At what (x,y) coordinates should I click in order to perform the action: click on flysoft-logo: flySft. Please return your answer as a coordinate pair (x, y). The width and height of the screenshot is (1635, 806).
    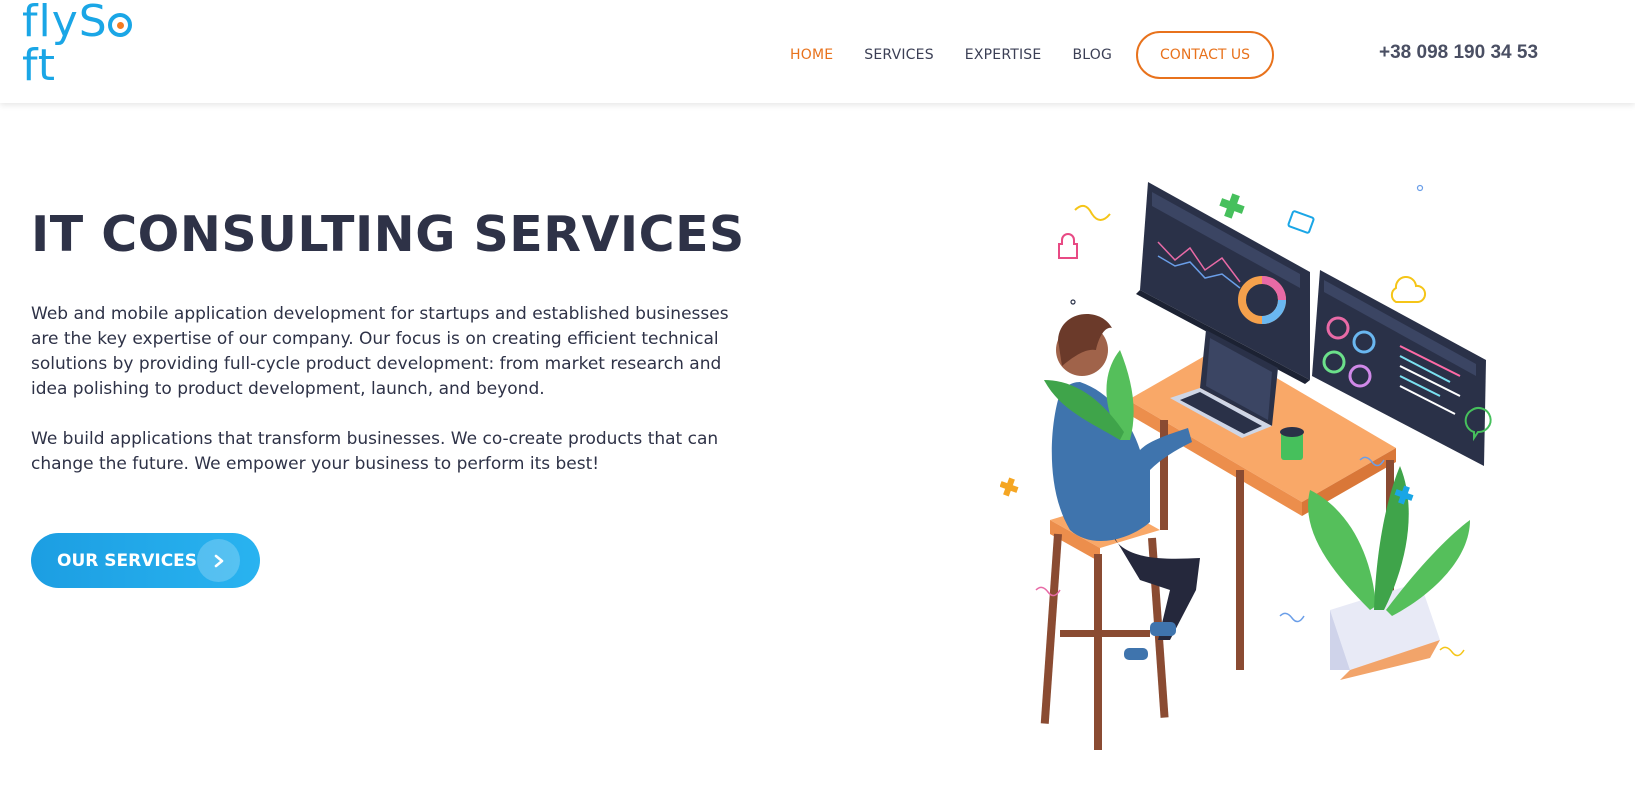
    Looking at the image, I should click on (93, 44).